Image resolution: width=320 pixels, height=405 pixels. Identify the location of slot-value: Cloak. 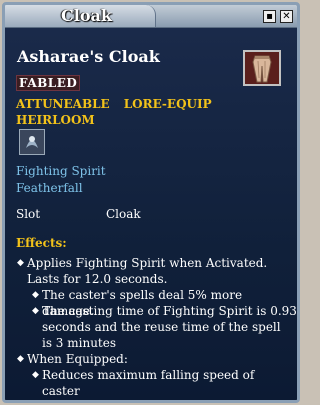
(123, 214).